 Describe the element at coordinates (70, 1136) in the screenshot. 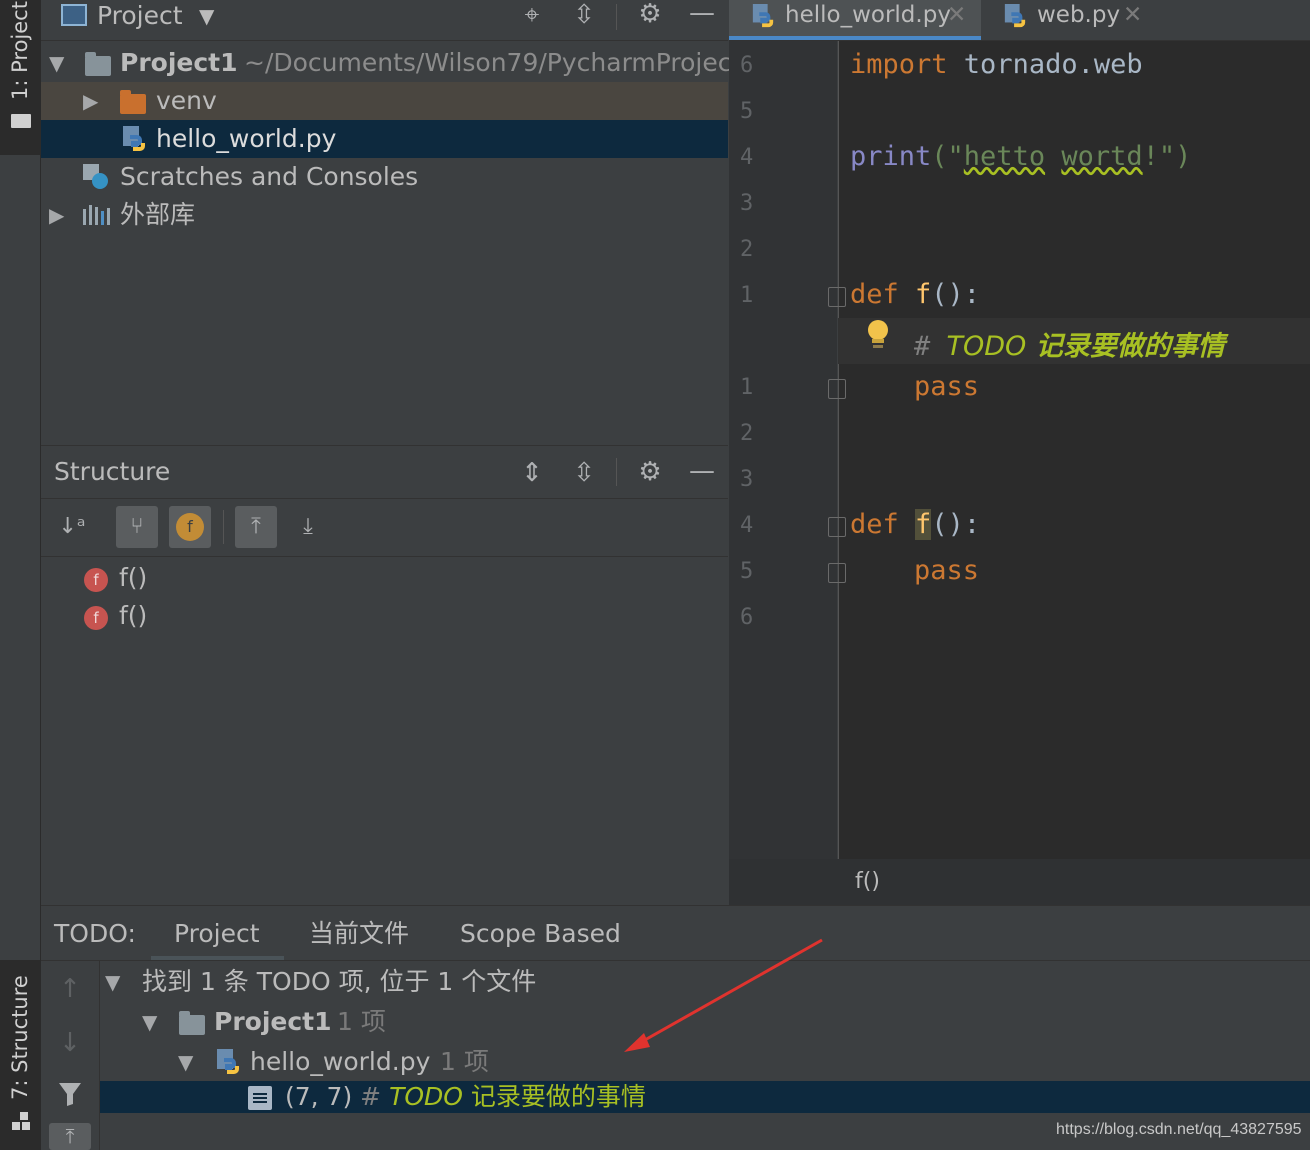

I see `autoscroll-icon: ⤒` at that location.